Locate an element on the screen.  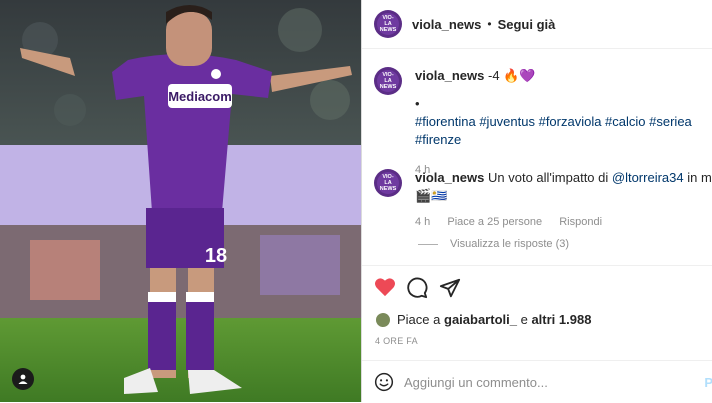
view-replies-button: Visualizza le risposte (3) is located at coordinates (493, 244).